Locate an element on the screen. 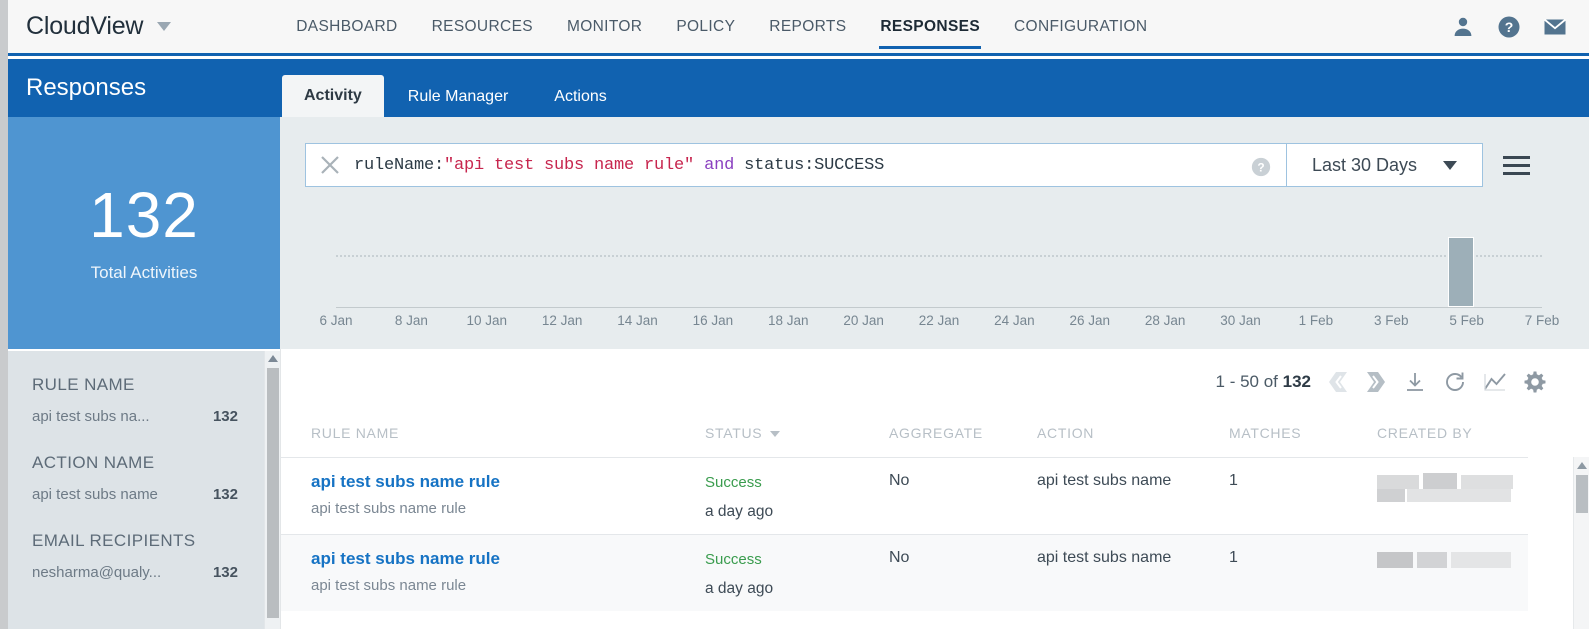 Image resolution: width=1589 pixels, height=629 pixels. results-toolbar: 1 - 50 of 132 is located at coordinates (1381, 382).